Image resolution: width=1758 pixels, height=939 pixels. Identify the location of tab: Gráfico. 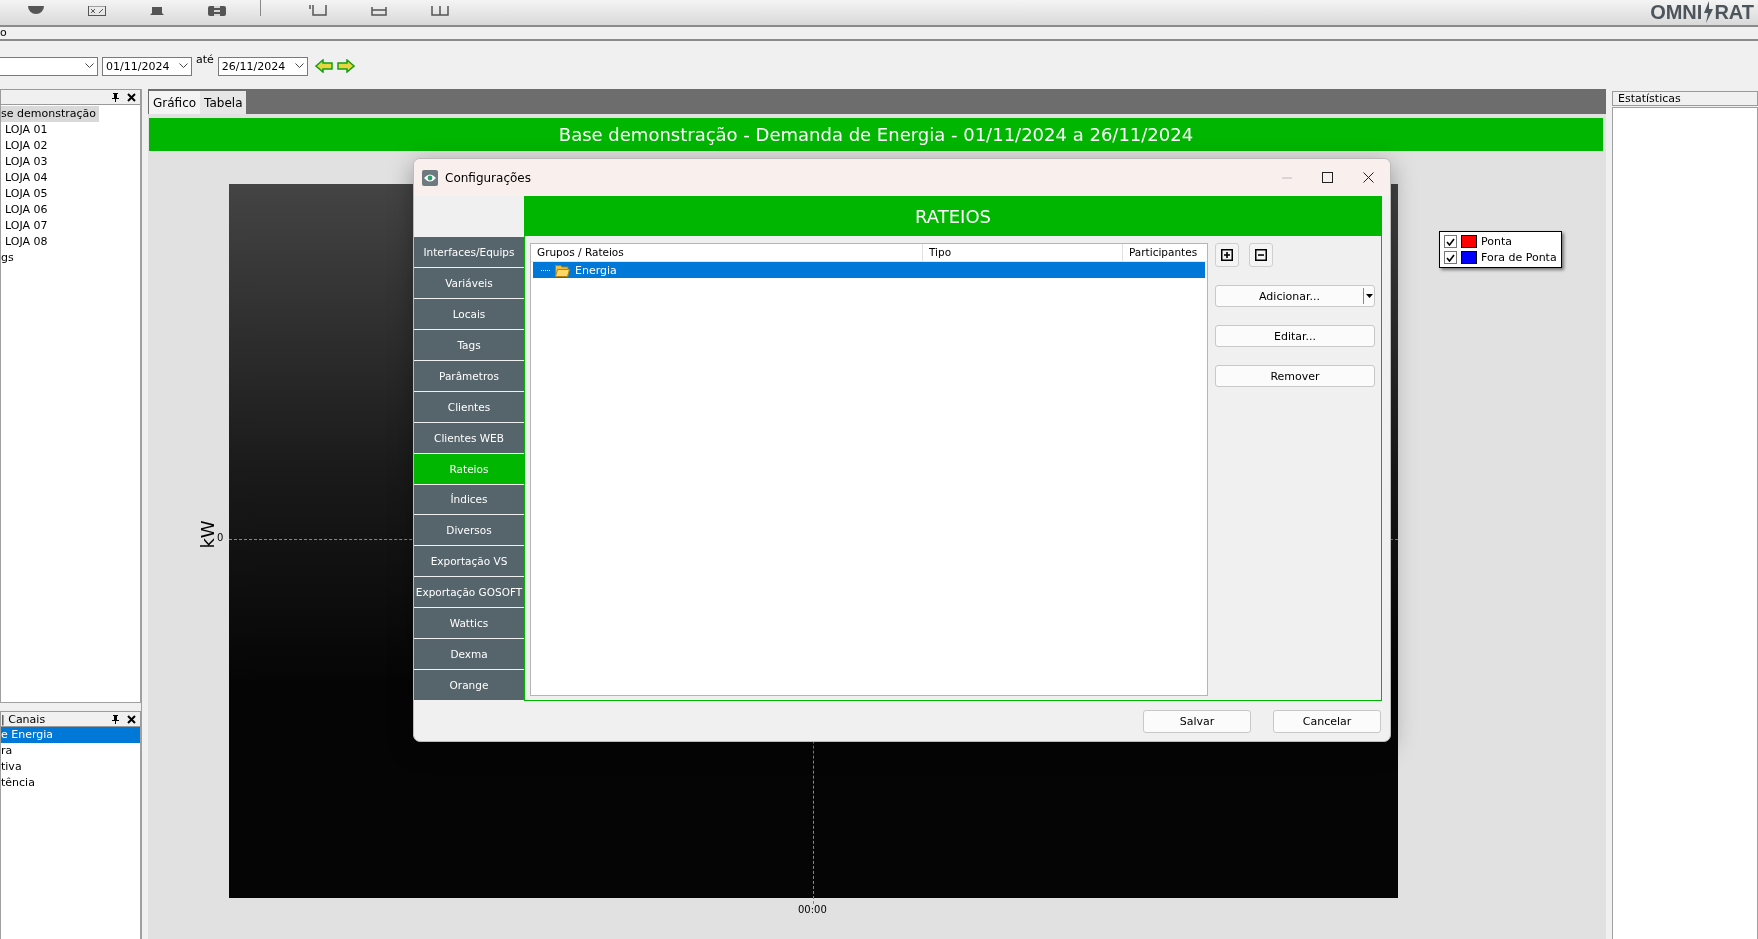
(175, 102).